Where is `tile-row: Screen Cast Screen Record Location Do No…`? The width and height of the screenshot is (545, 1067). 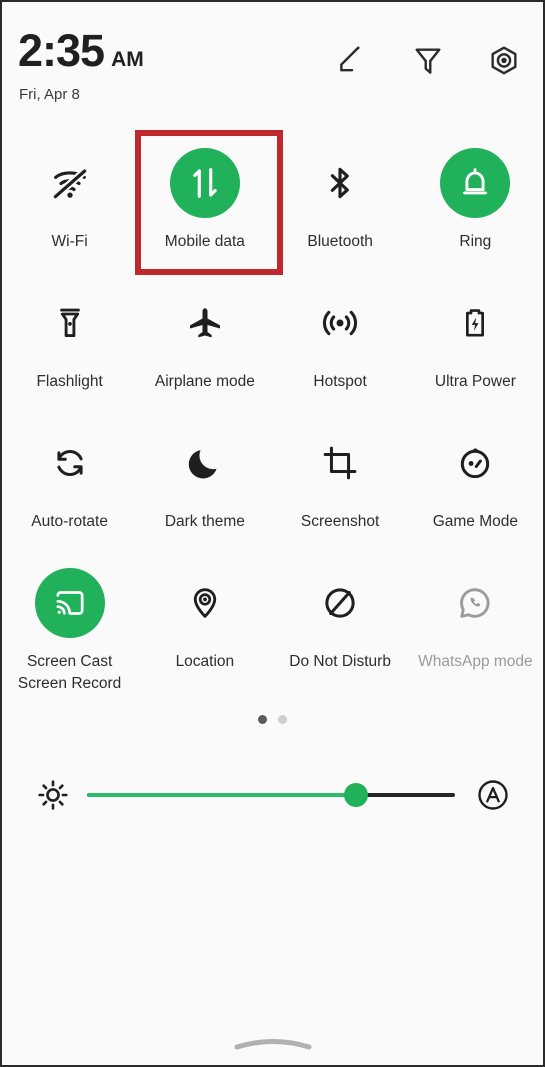
tile-row: Screen Cast Screen Record Location Do No… is located at coordinates (272, 625).